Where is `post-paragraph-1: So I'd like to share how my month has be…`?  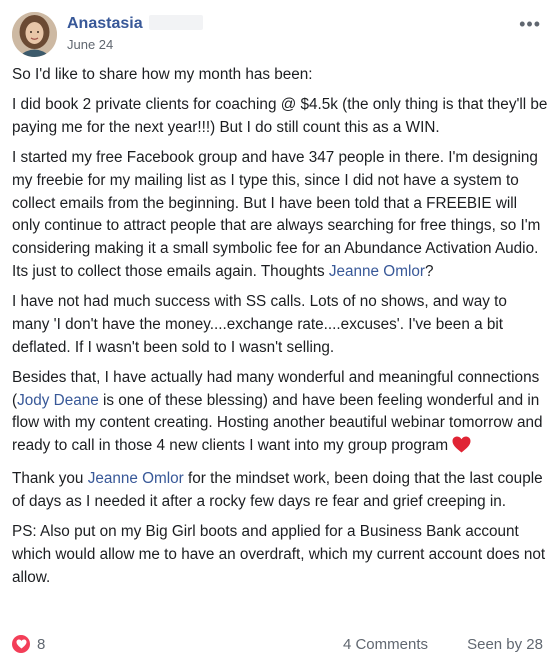 post-paragraph-1: So I'd like to share how my month has be… is located at coordinates (162, 74).